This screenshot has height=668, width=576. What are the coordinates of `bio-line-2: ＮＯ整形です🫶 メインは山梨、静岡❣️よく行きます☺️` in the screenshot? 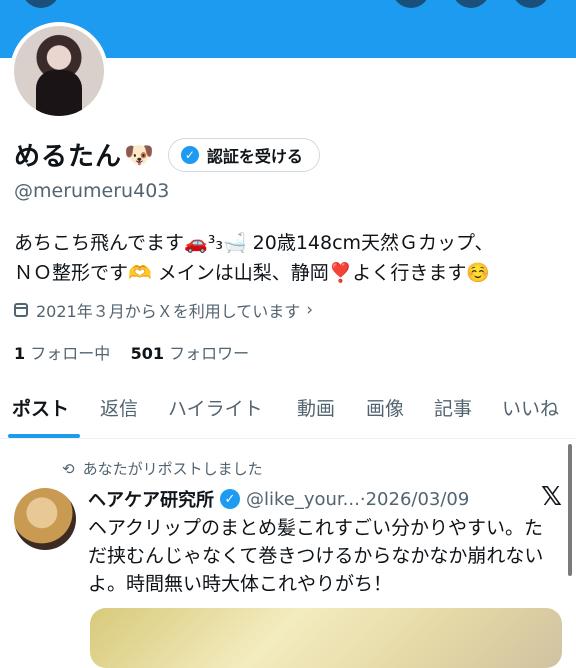 It's located at (252, 273).